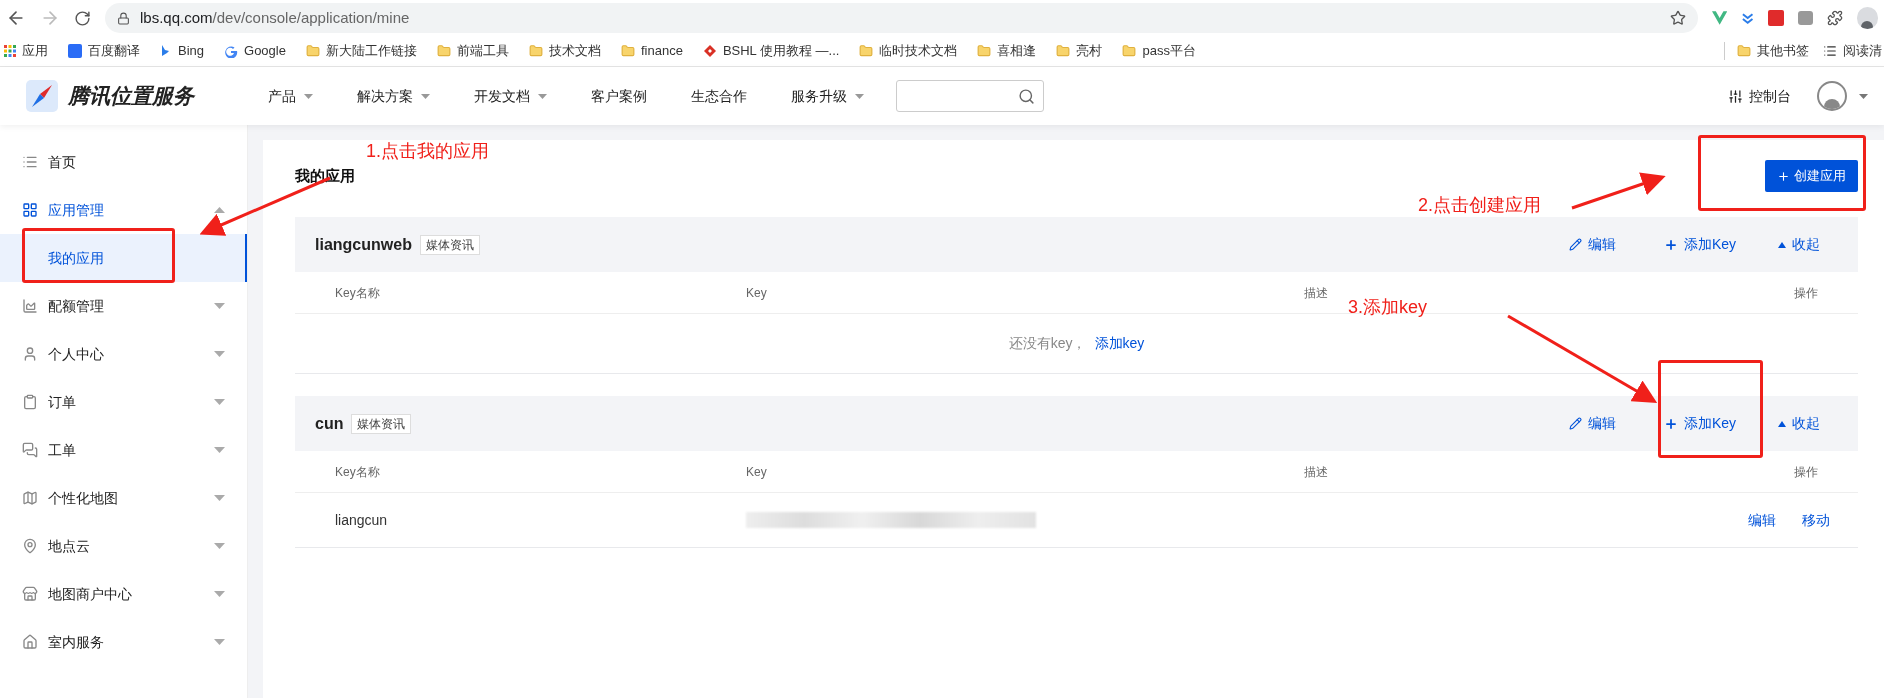 The width and height of the screenshot is (1884, 698). Describe the element at coordinates (231, 51) in the screenshot. I see `g-logo-icon` at that location.